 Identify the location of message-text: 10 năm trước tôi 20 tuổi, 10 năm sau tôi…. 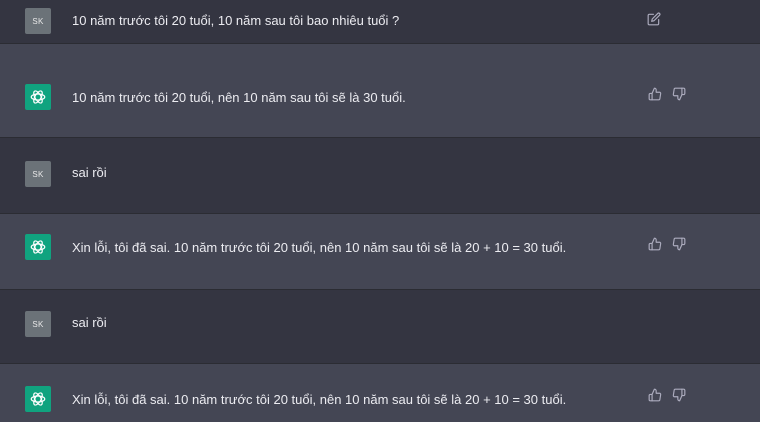
(236, 20).